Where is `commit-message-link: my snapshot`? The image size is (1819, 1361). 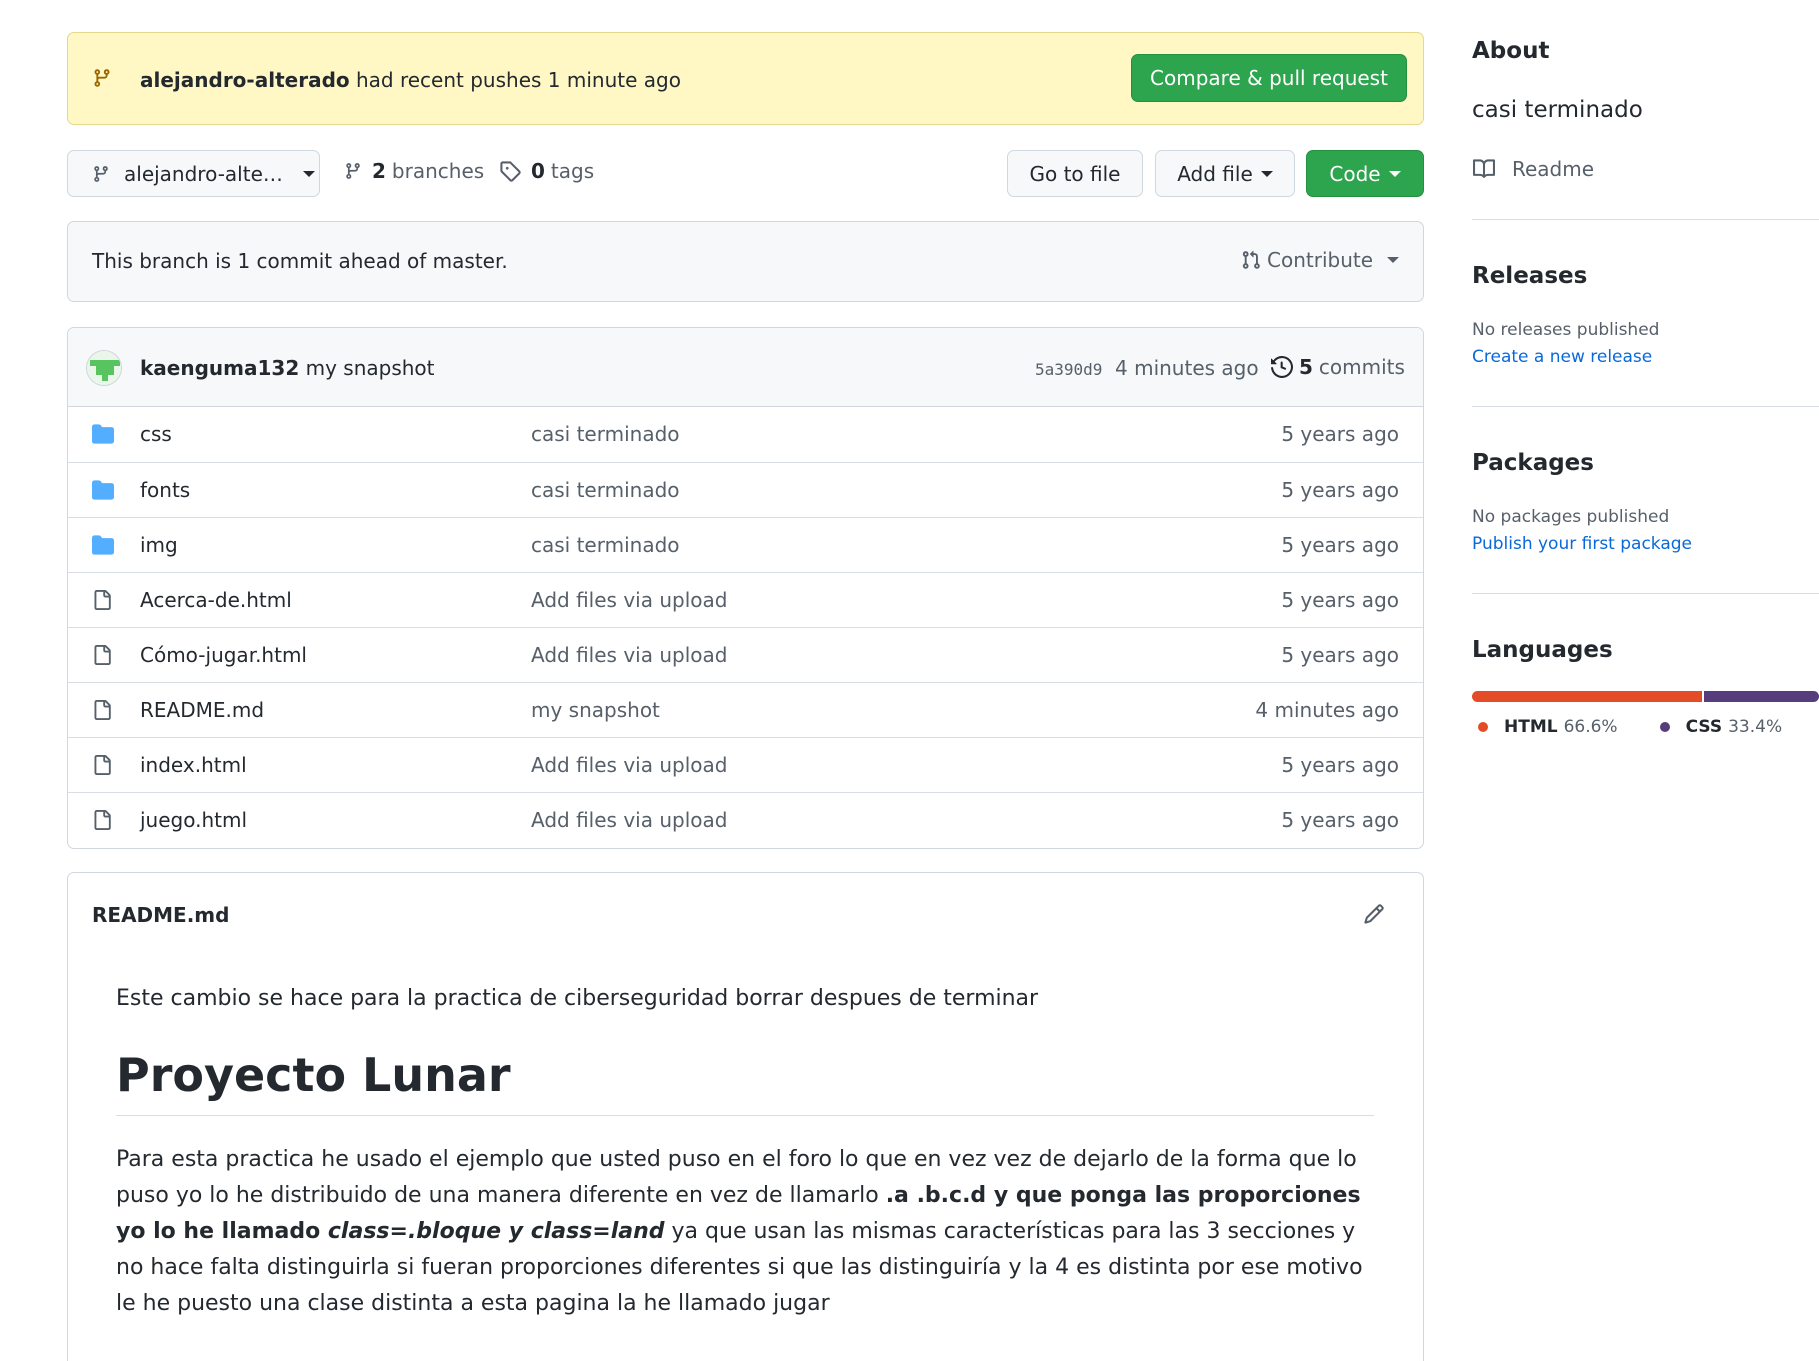 commit-message-link: my snapshot is located at coordinates (370, 368).